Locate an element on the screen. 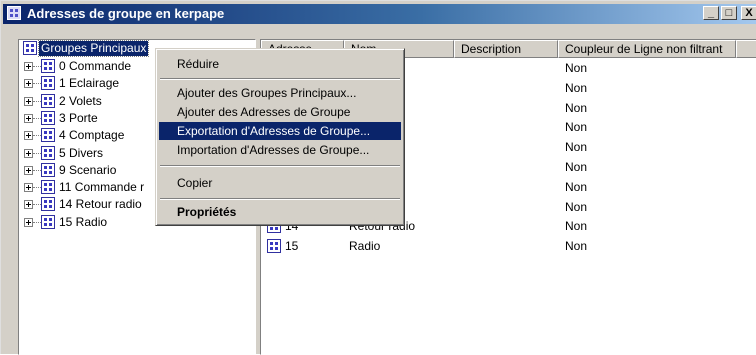 The image size is (756, 355). title-bar: Adresses de groupe en kerpape _ □ X is located at coordinates (379, 14).